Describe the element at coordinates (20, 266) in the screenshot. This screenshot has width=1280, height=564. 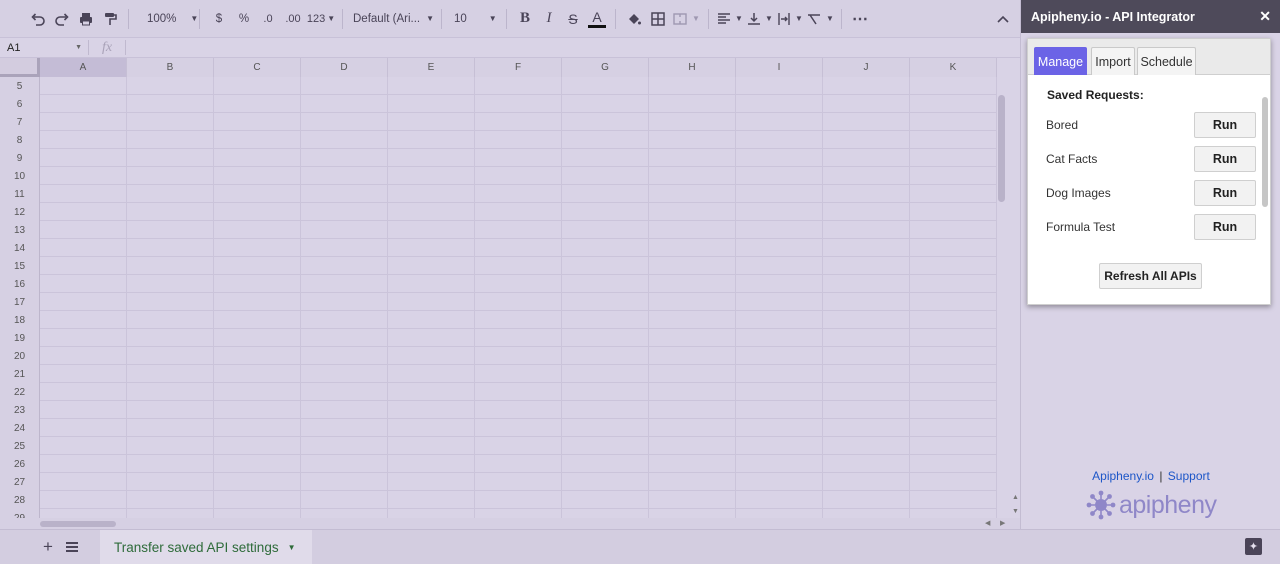
I see `row-header: 15` at that location.